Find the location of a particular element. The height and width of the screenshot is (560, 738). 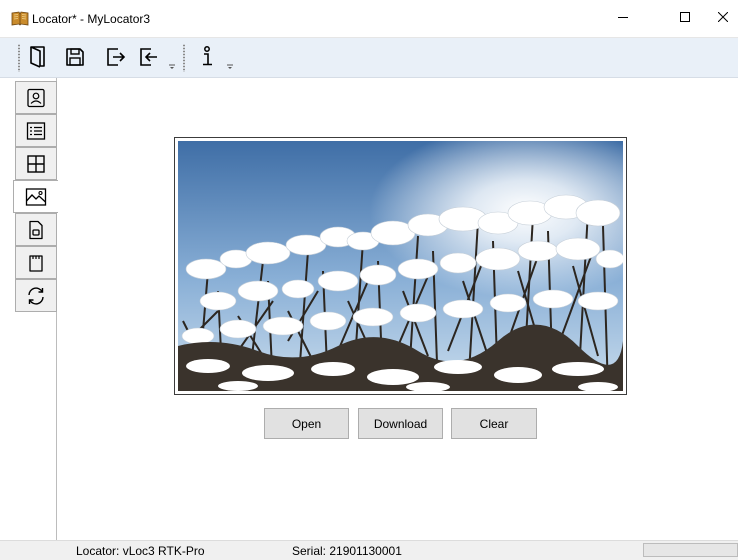

image-icon is located at coordinates (36, 196).